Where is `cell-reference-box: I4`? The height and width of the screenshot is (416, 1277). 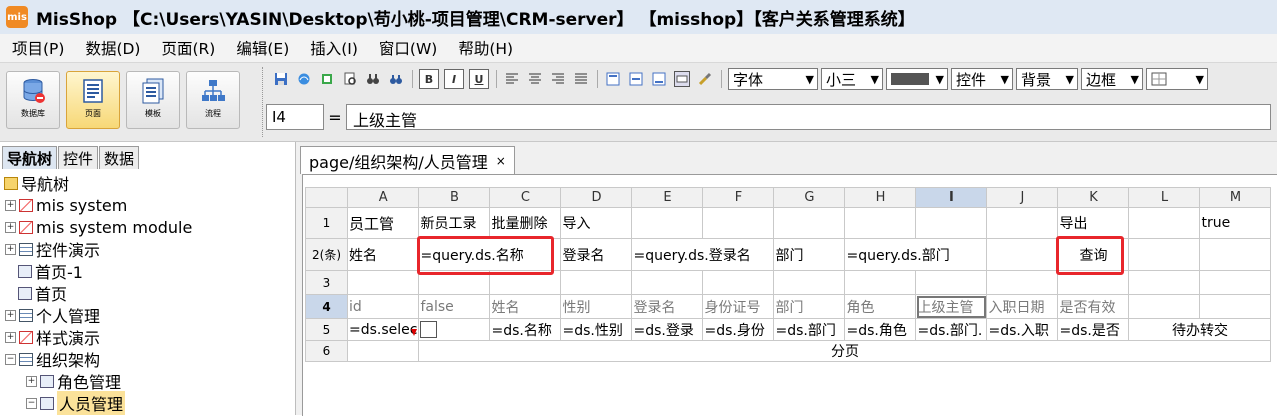
cell-reference-box: I4 is located at coordinates (295, 117).